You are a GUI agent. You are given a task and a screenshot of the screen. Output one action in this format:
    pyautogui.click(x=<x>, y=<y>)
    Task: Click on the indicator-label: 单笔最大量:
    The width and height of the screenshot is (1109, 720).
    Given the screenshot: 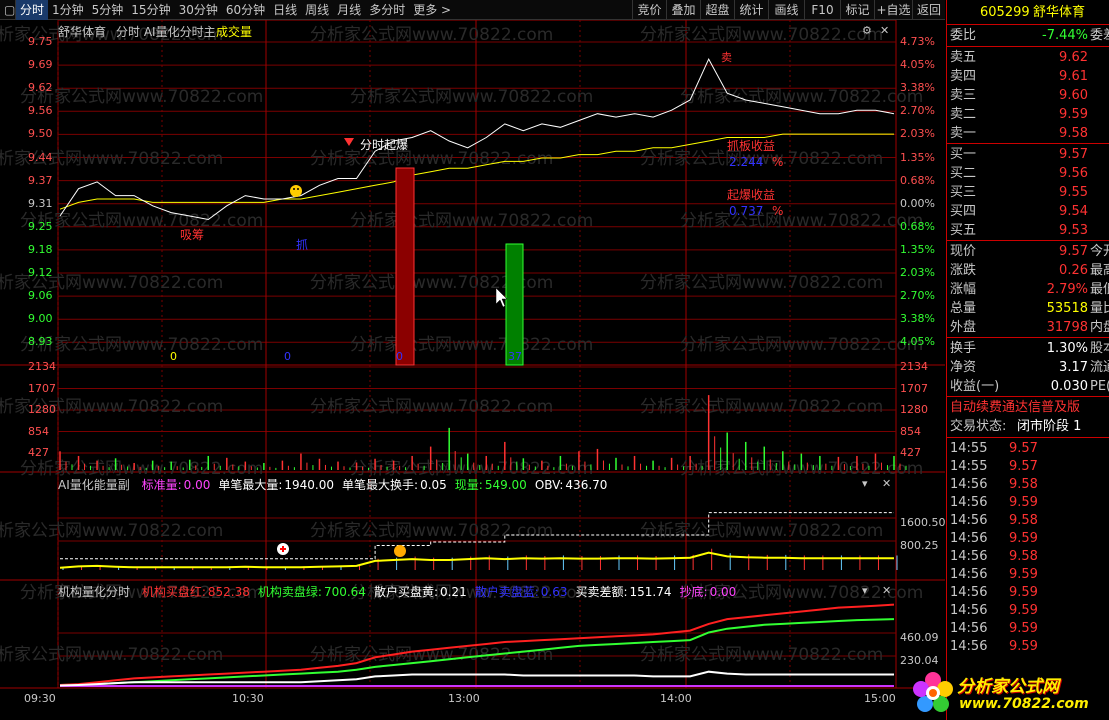 What is the action you would take?
    pyautogui.click(x=250, y=485)
    